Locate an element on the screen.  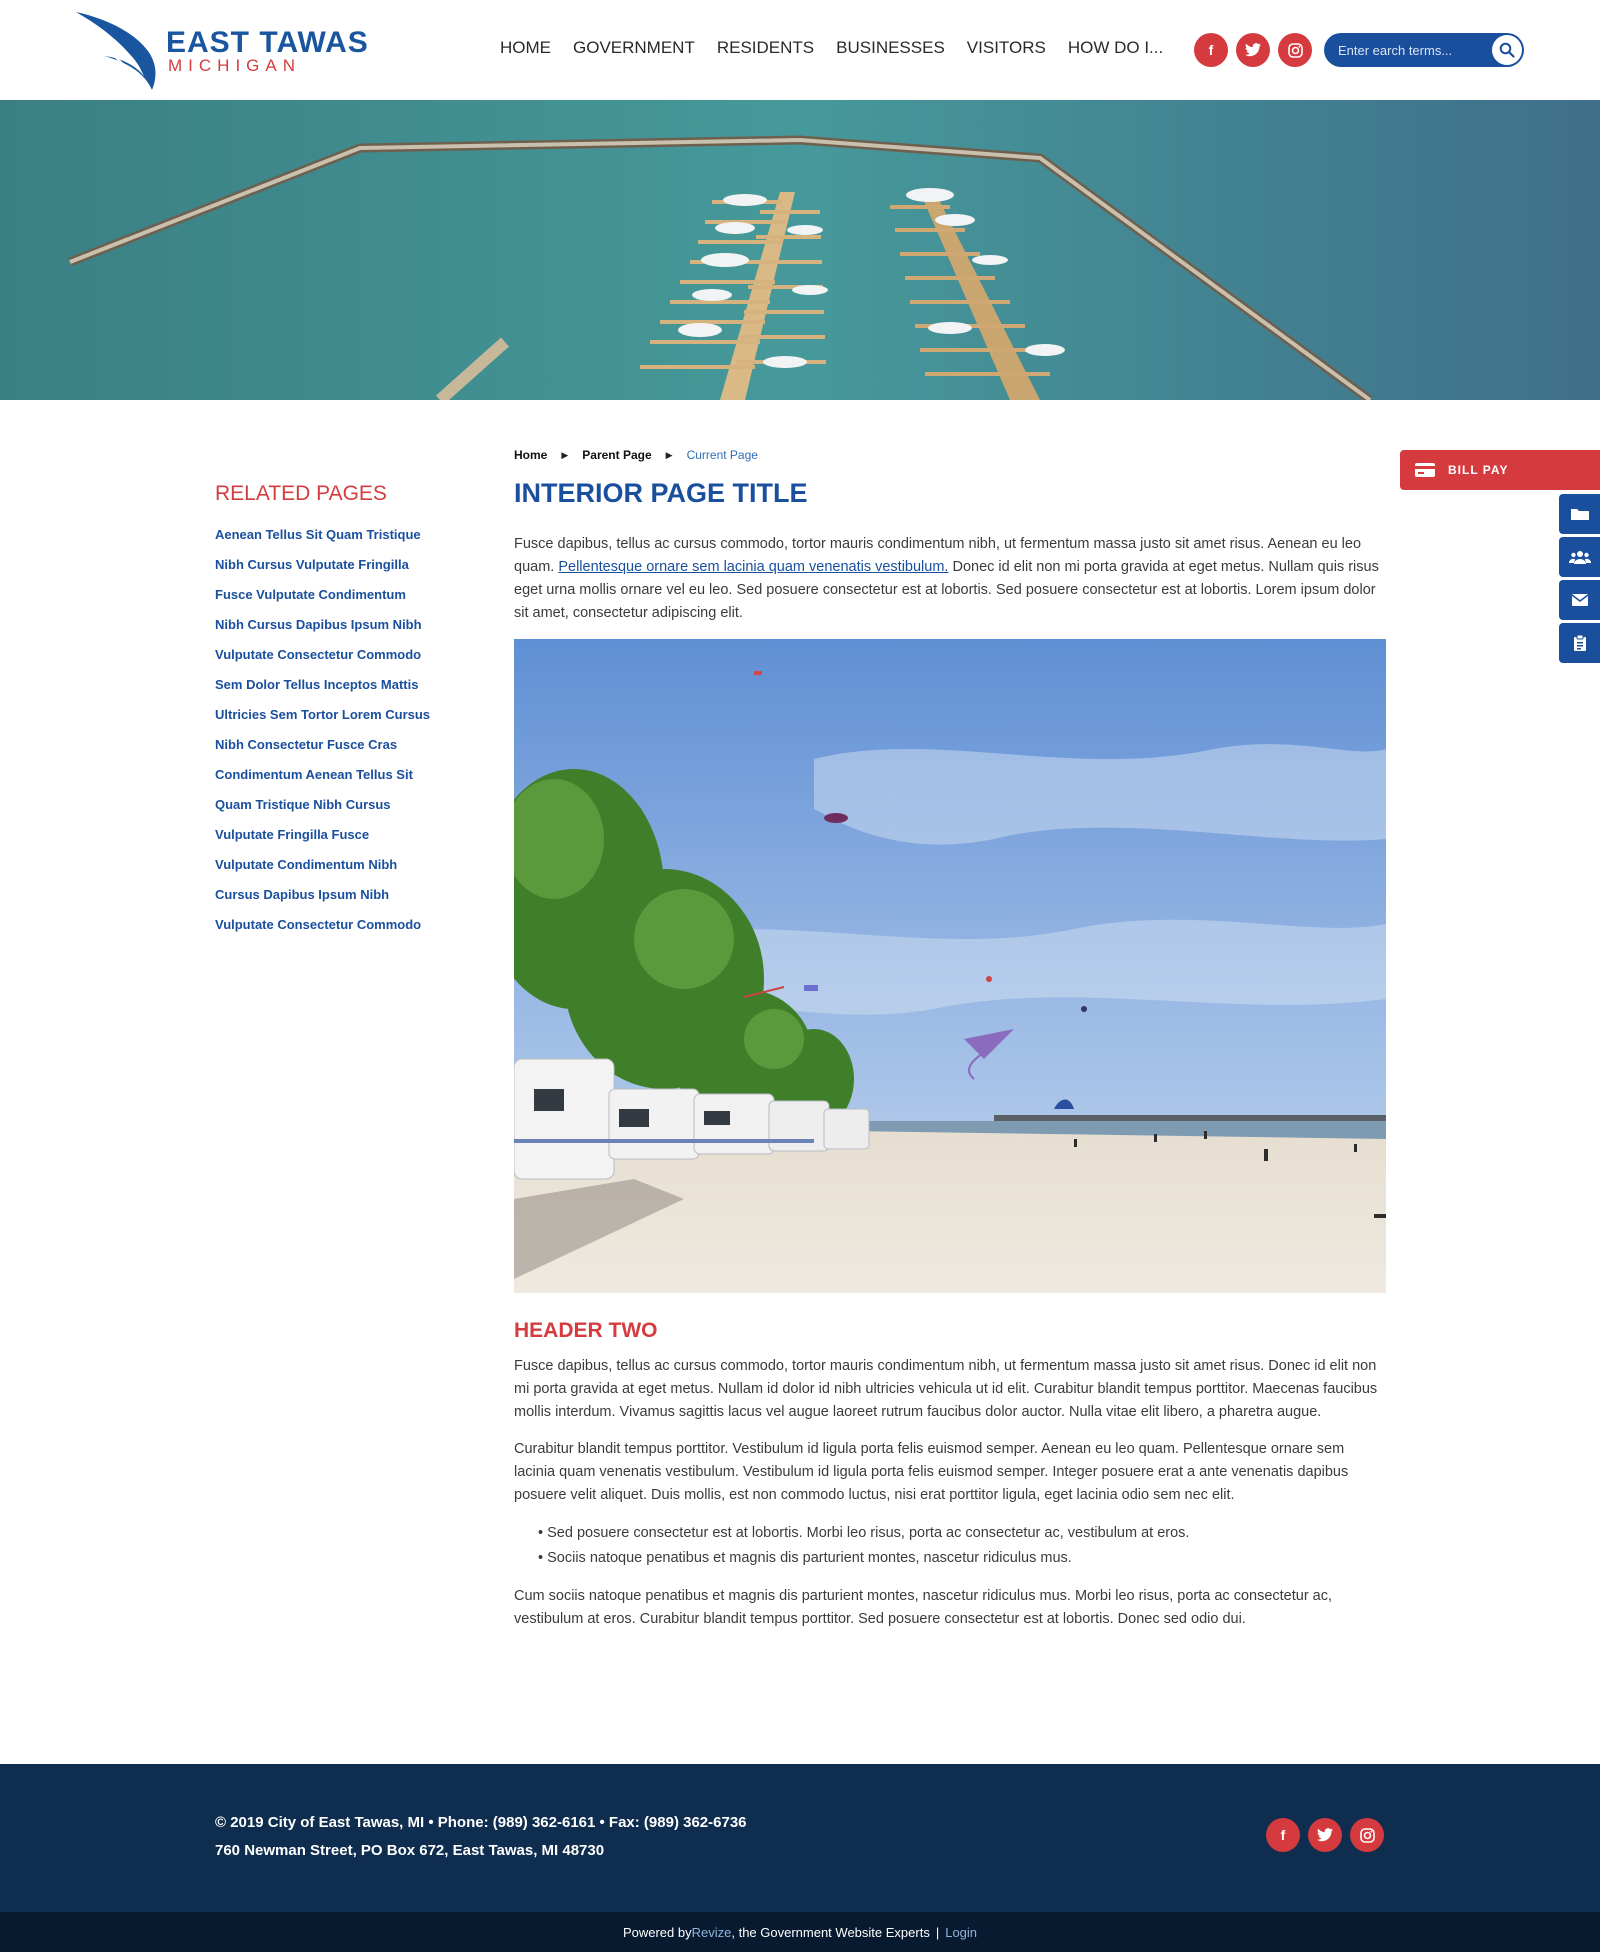
quick-link-folder is located at coordinates (1579, 514).